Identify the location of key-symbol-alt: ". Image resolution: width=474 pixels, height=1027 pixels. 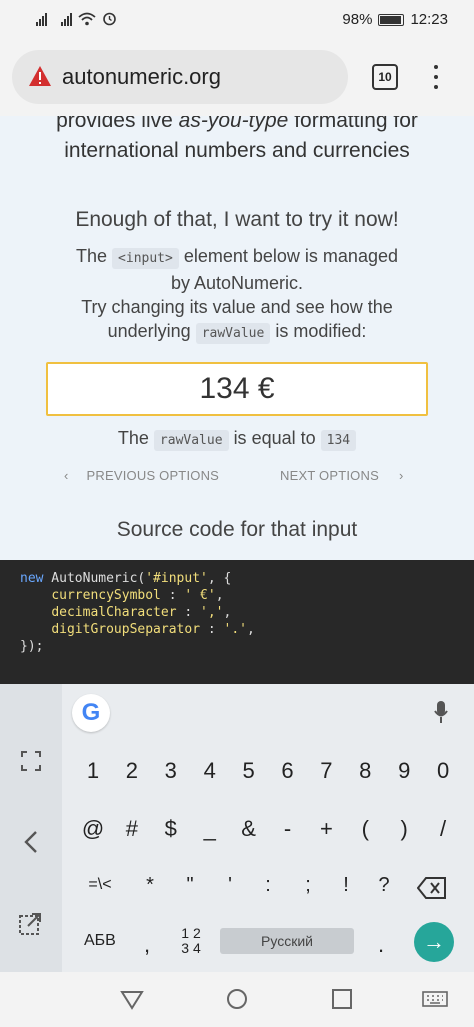
(190, 885).